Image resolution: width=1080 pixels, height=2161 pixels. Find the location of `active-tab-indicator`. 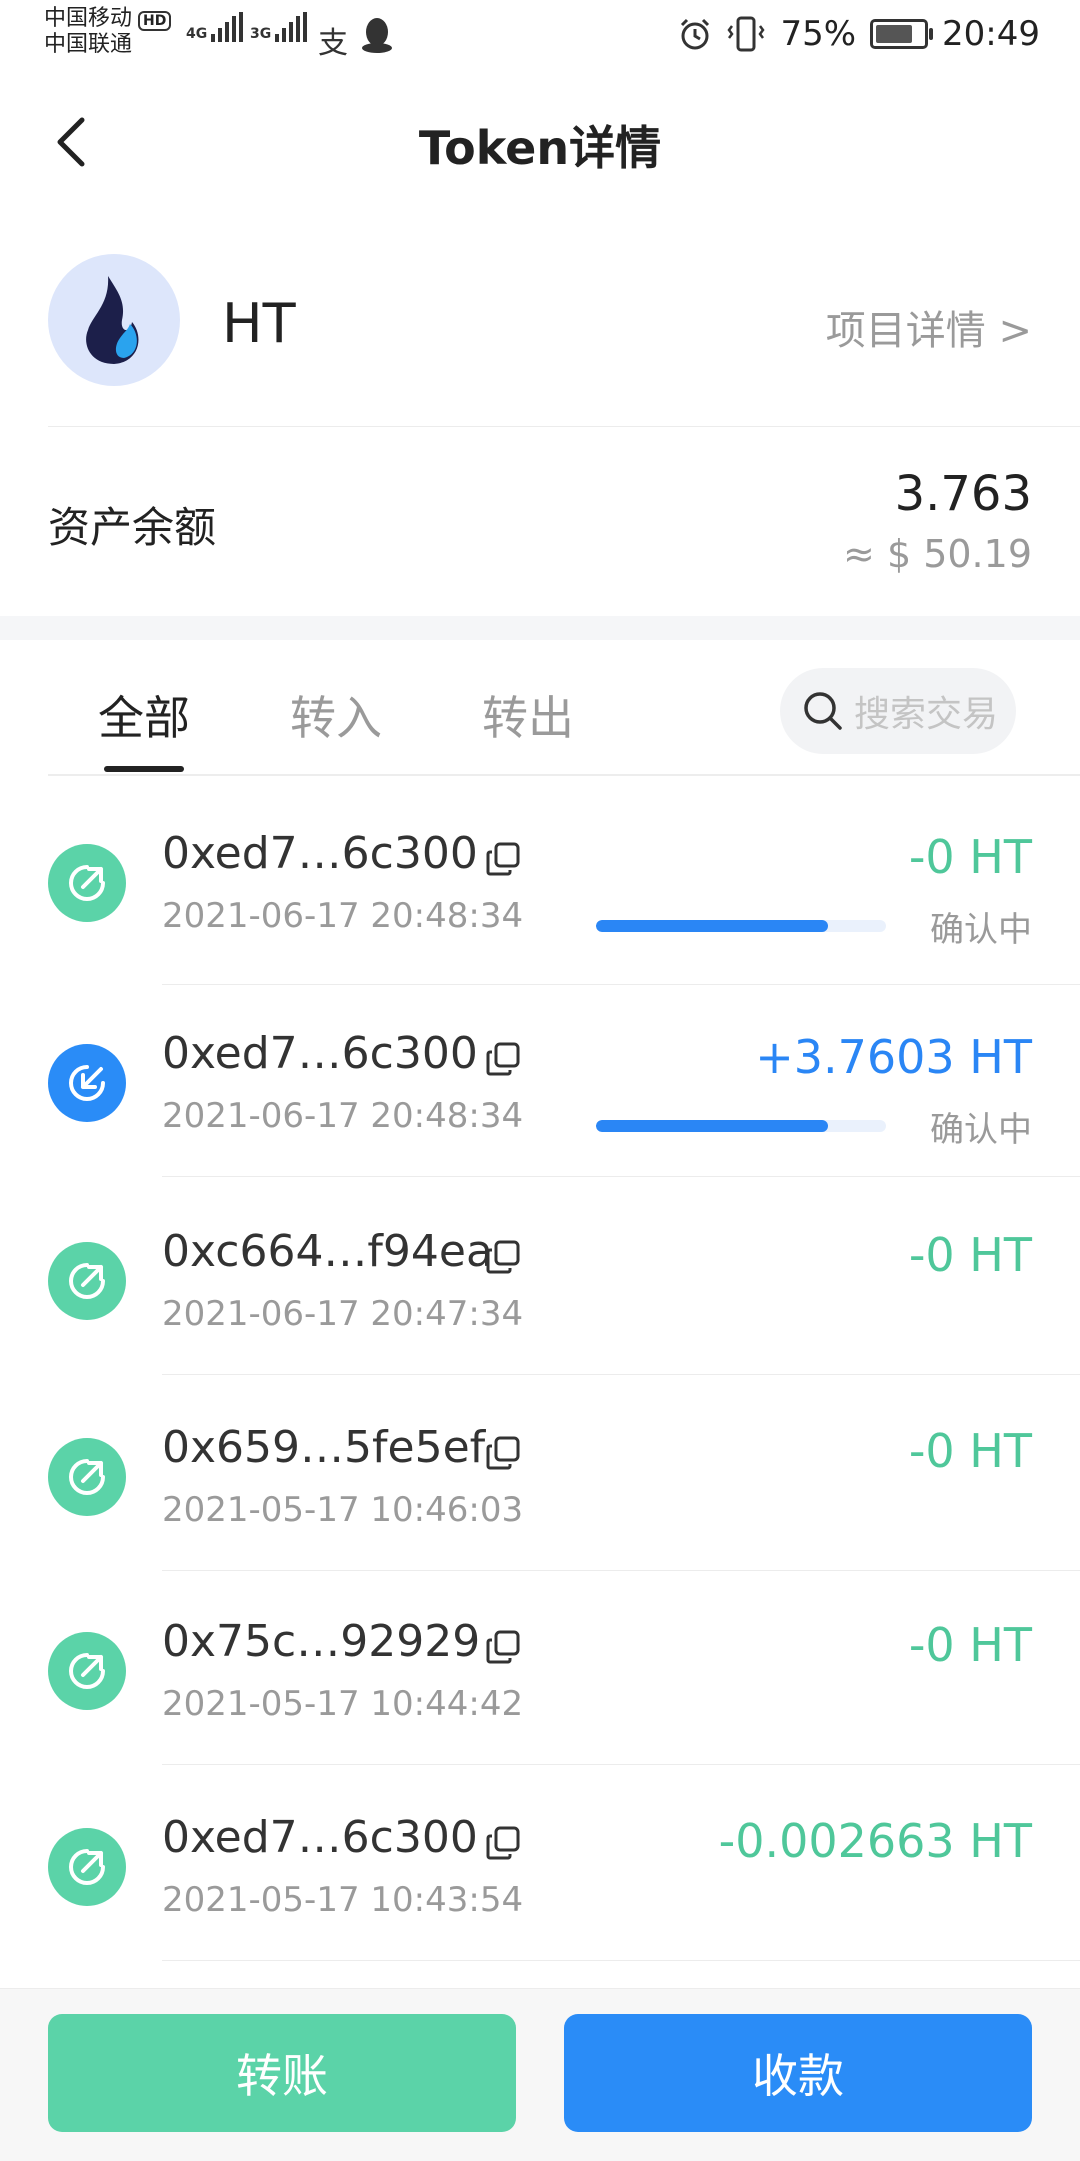

active-tab-indicator is located at coordinates (144, 769).